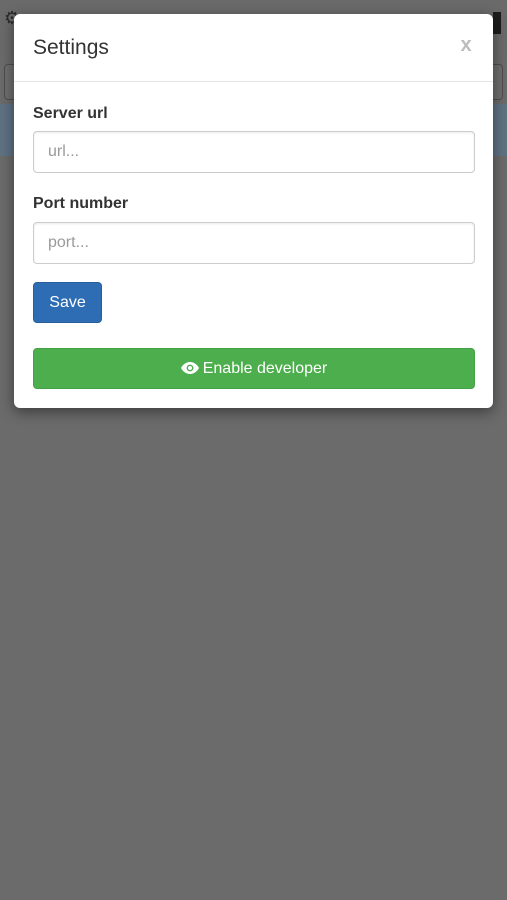 The image size is (507, 900). Describe the element at coordinates (189, 368) in the screenshot. I see `eye-icon` at that location.